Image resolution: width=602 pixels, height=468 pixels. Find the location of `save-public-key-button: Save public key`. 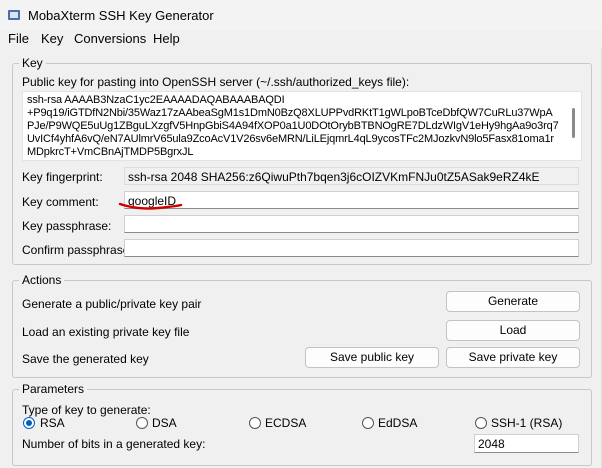

save-public-key-button: Save public key is located at coordinates (372, 357).